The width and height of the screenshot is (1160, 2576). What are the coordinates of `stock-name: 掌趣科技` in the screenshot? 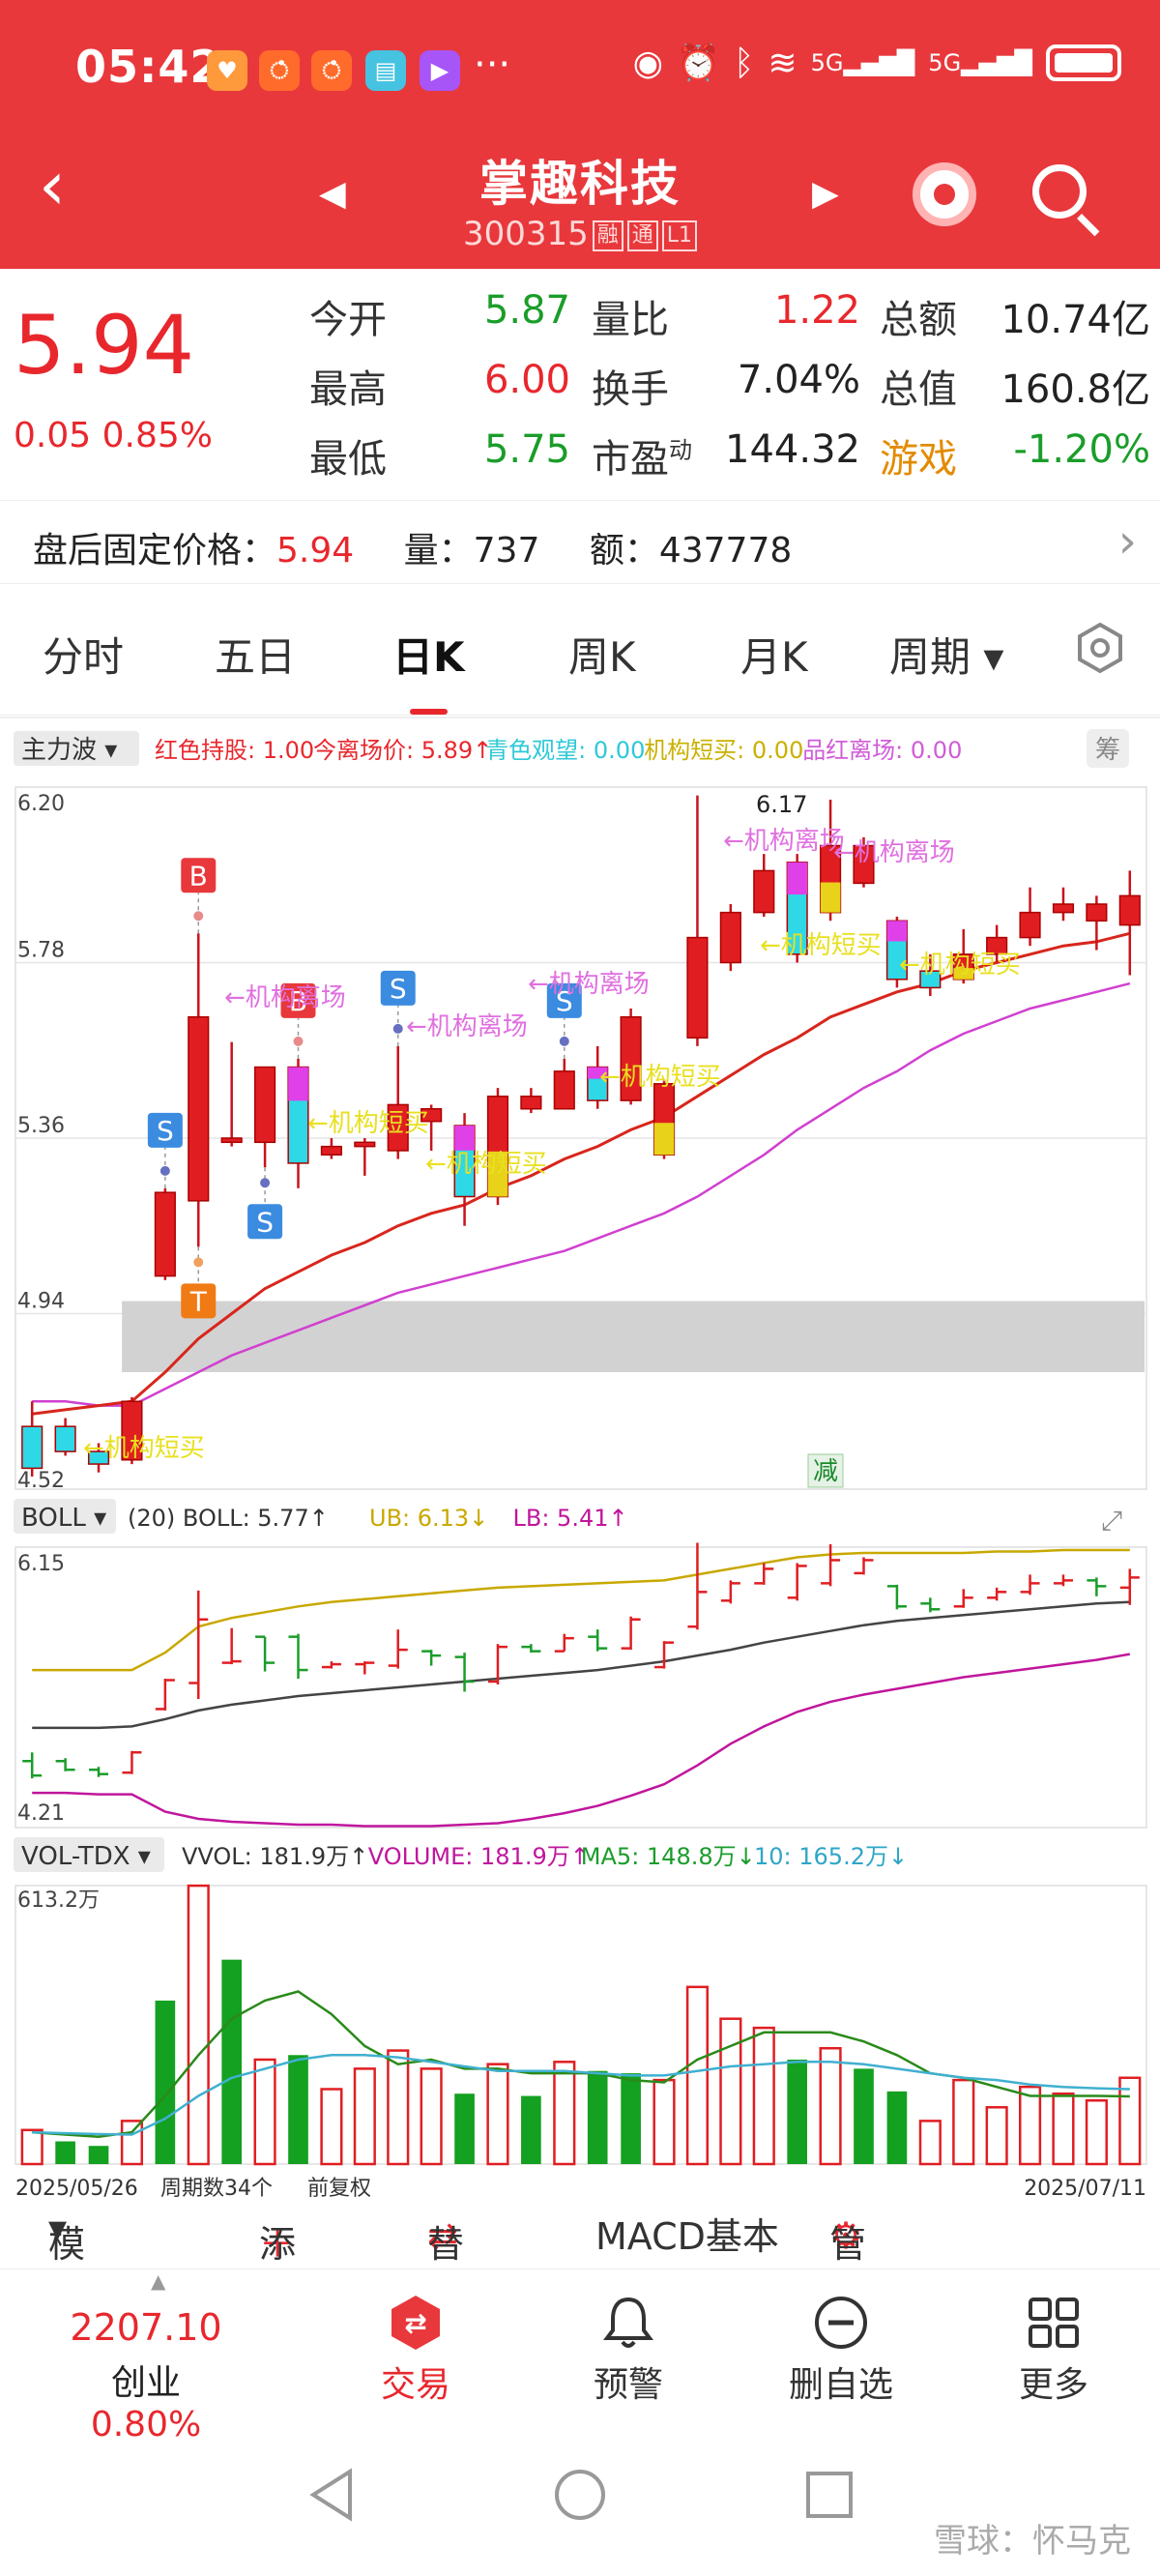 It's located at (580, 184).